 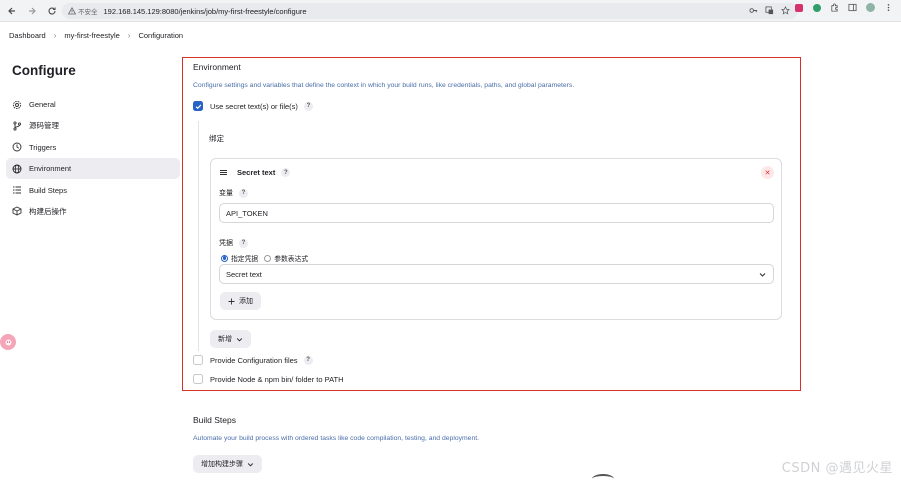 What do you see at coordinates (17, 105) in the screenshot?
I see `gear-icon` at bounding box center [17, 105].